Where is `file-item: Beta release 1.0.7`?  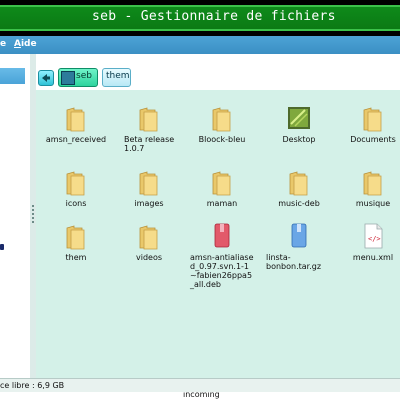 file-item: Beta release 1.0.7 is located at coordinates (149, 128).